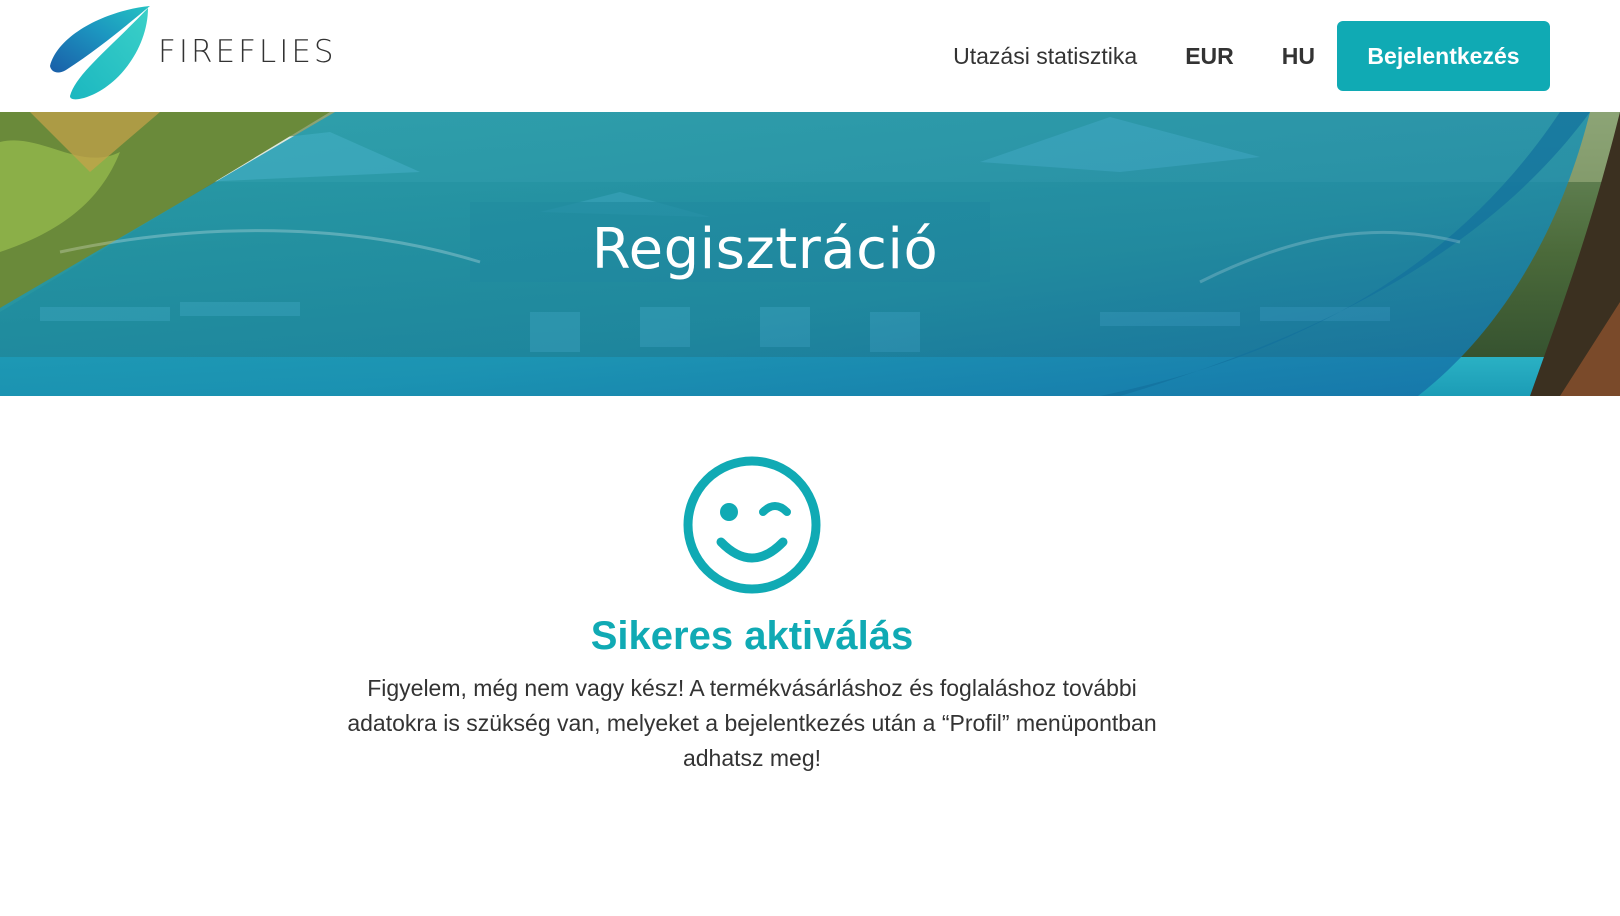 Image resolution: width=1620 pixels, height=916 pixels. Describe the element at coordinates (1443, 56) in the screenshot. I see `login-button: Bejelentkezés` at that location.